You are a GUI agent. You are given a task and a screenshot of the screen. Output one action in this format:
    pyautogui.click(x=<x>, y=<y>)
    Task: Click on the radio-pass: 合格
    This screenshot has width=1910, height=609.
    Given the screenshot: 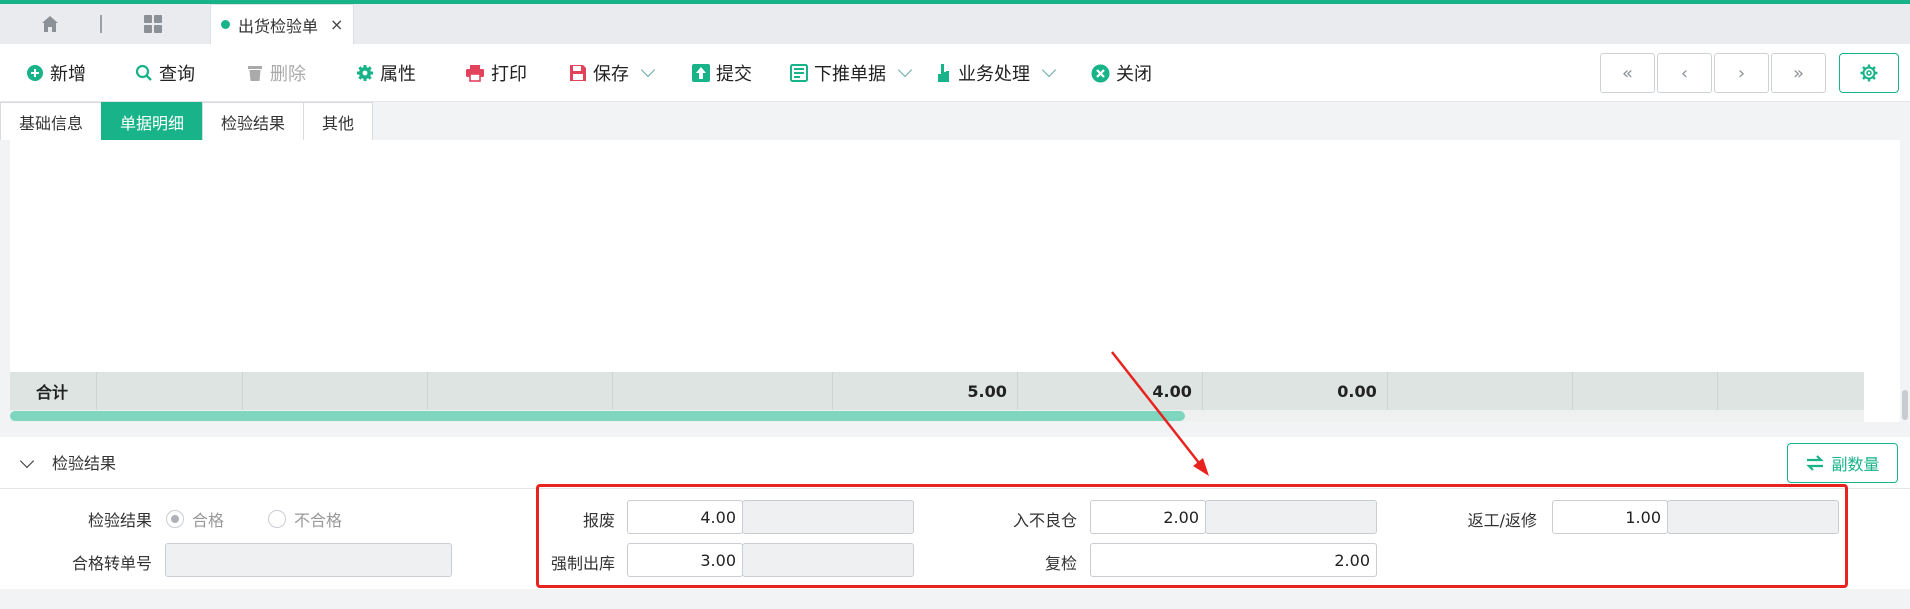 What is the action you would take?
    pyautogui.click(x=195, y=519)
    